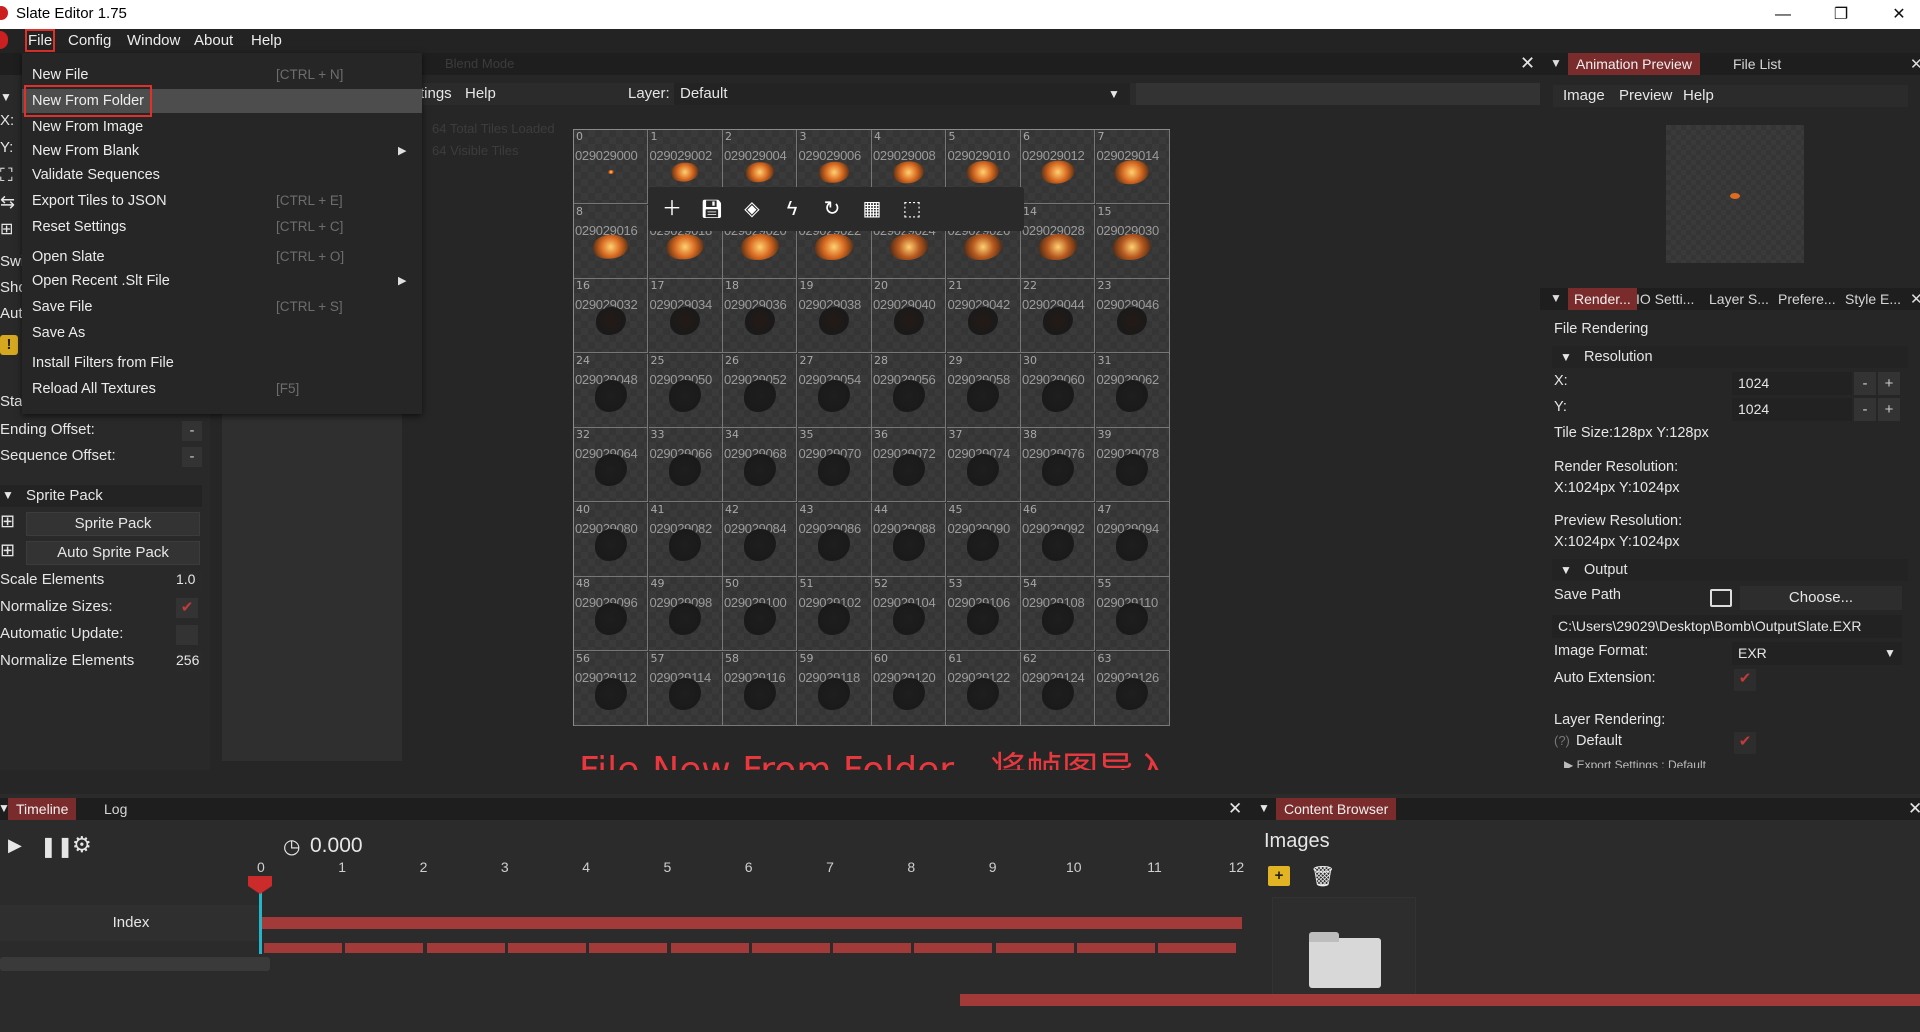 This screenshot has height=1032, width=1920. What do you see at coordinates (760, 539) in the screenshot?
I see `sprite-tile: 42 029029084` at bounding box center [760, 539].